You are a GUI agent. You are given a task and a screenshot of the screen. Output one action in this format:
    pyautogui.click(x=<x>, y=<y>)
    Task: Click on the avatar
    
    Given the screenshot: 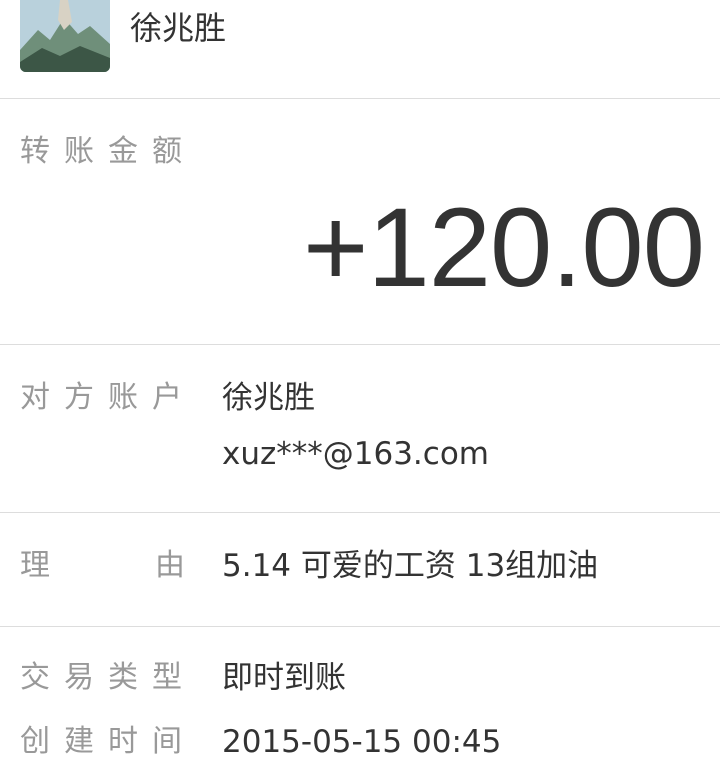 What is the action you would take?
    pyautogui.click(x=65, y=36)
    